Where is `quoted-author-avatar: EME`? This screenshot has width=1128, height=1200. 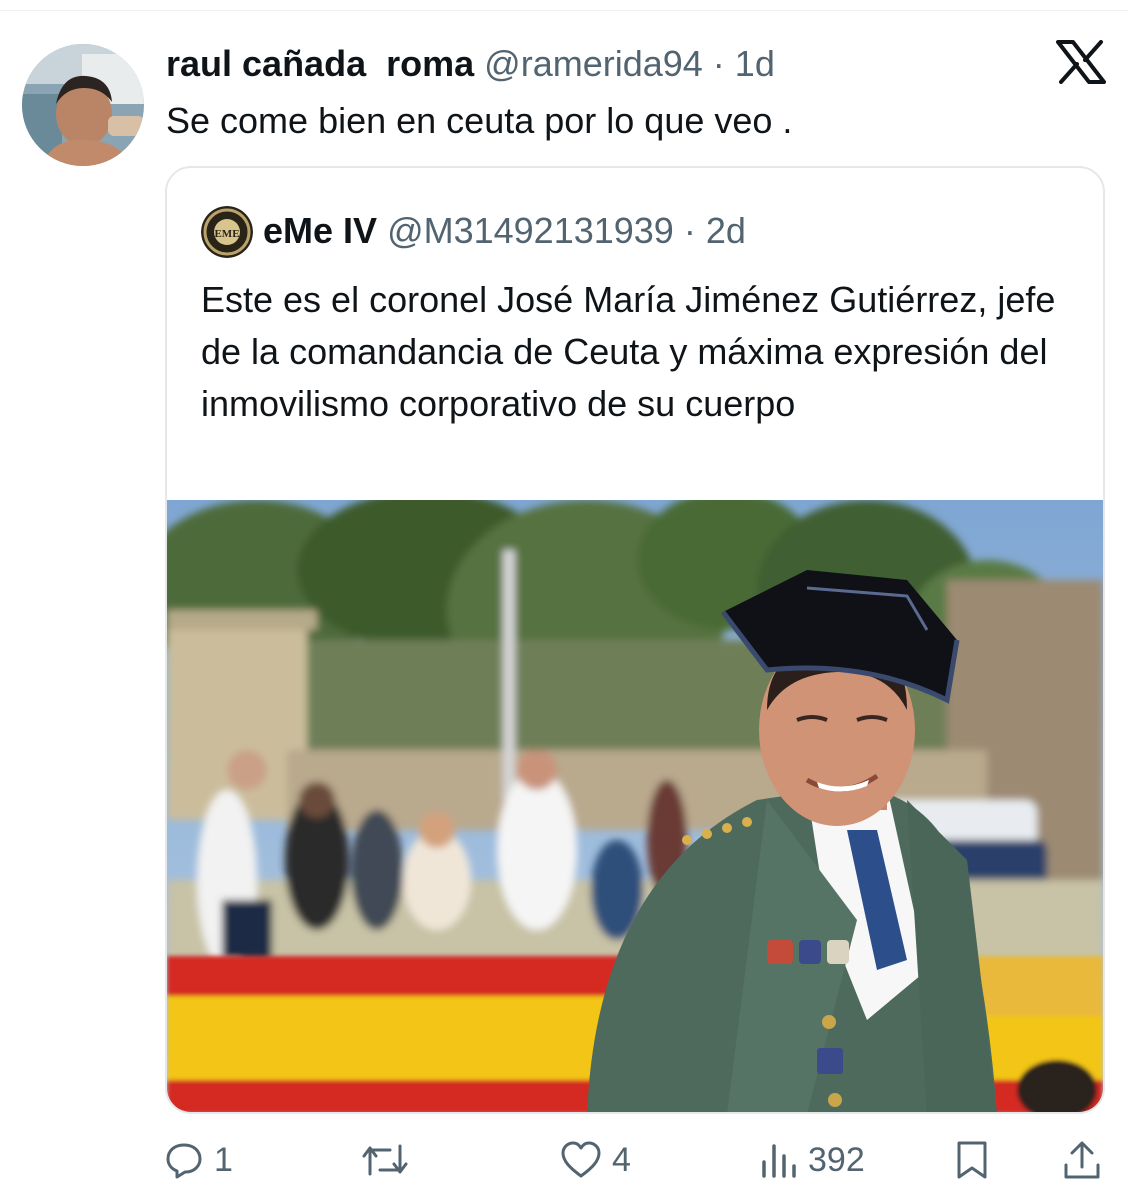
quoted-author-avatar: EME is located at coordinates (227, 232).